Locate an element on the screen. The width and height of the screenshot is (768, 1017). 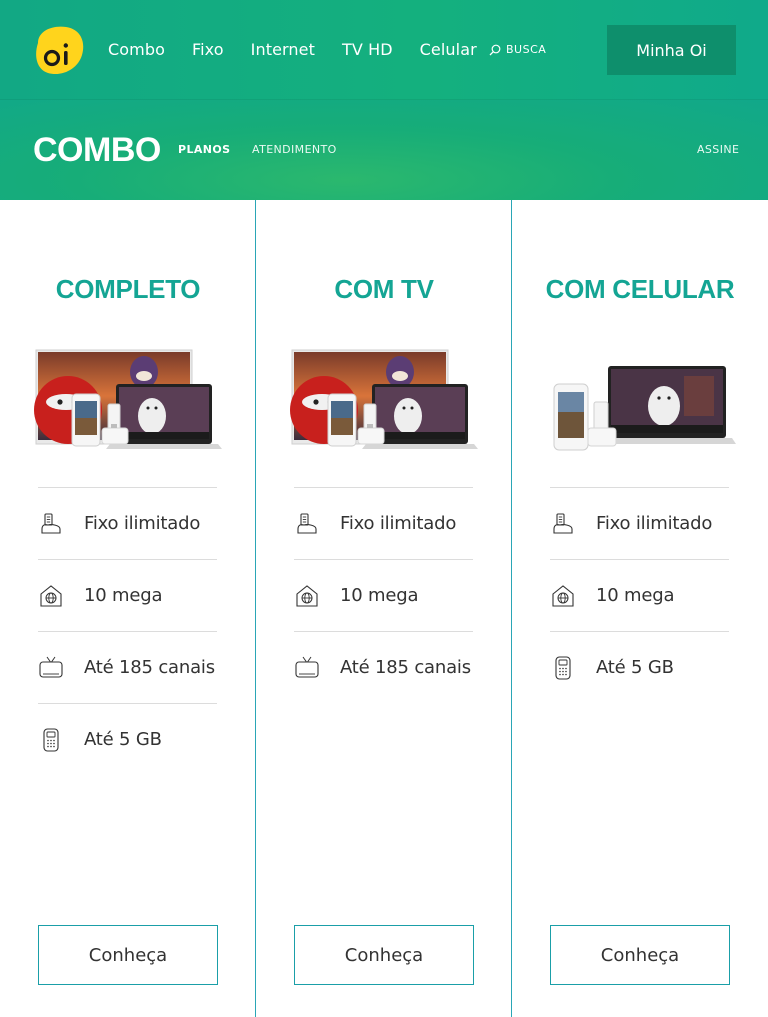
search-label: BUSCA is located at coordinates (526, 49).